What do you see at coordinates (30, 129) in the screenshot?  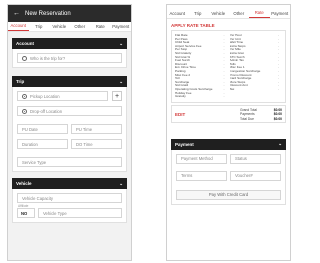 I see `pu-date-placeholder: PU Date` at bounding box center [30, 129].